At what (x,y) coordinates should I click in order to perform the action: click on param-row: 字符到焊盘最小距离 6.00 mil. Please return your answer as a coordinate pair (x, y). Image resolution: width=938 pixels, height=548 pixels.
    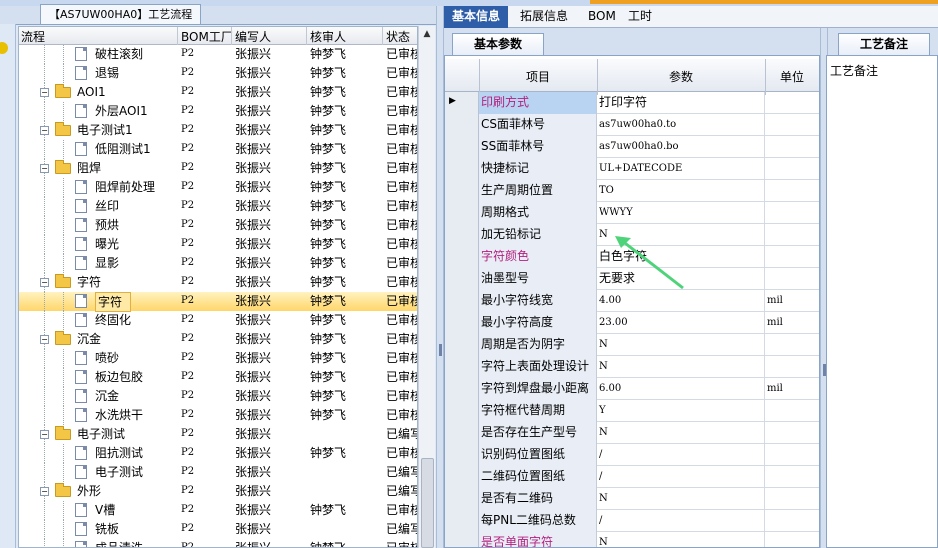
    Looking at the image, I should click on (632, 389).